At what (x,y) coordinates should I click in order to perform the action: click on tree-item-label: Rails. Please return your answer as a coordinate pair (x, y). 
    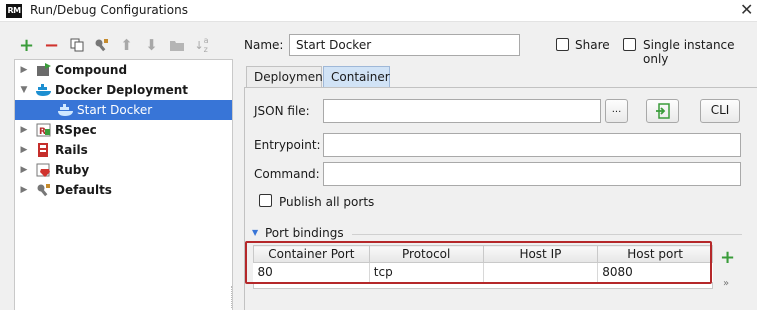
    Looking at the image, I should click on (71, 150).